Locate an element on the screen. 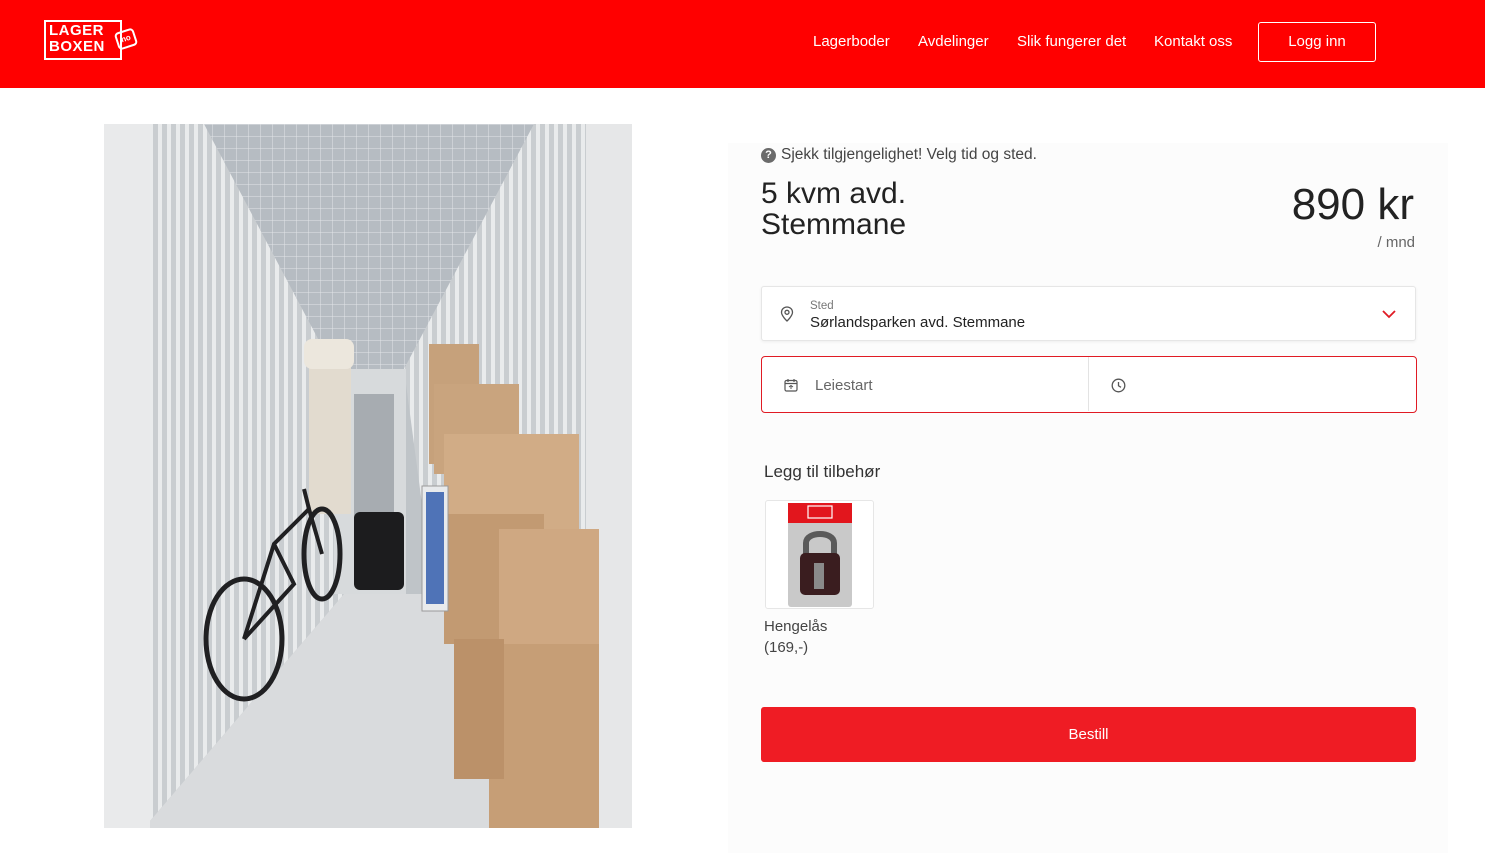  product-price: 890 kr is located at coordinates (1352, 204).